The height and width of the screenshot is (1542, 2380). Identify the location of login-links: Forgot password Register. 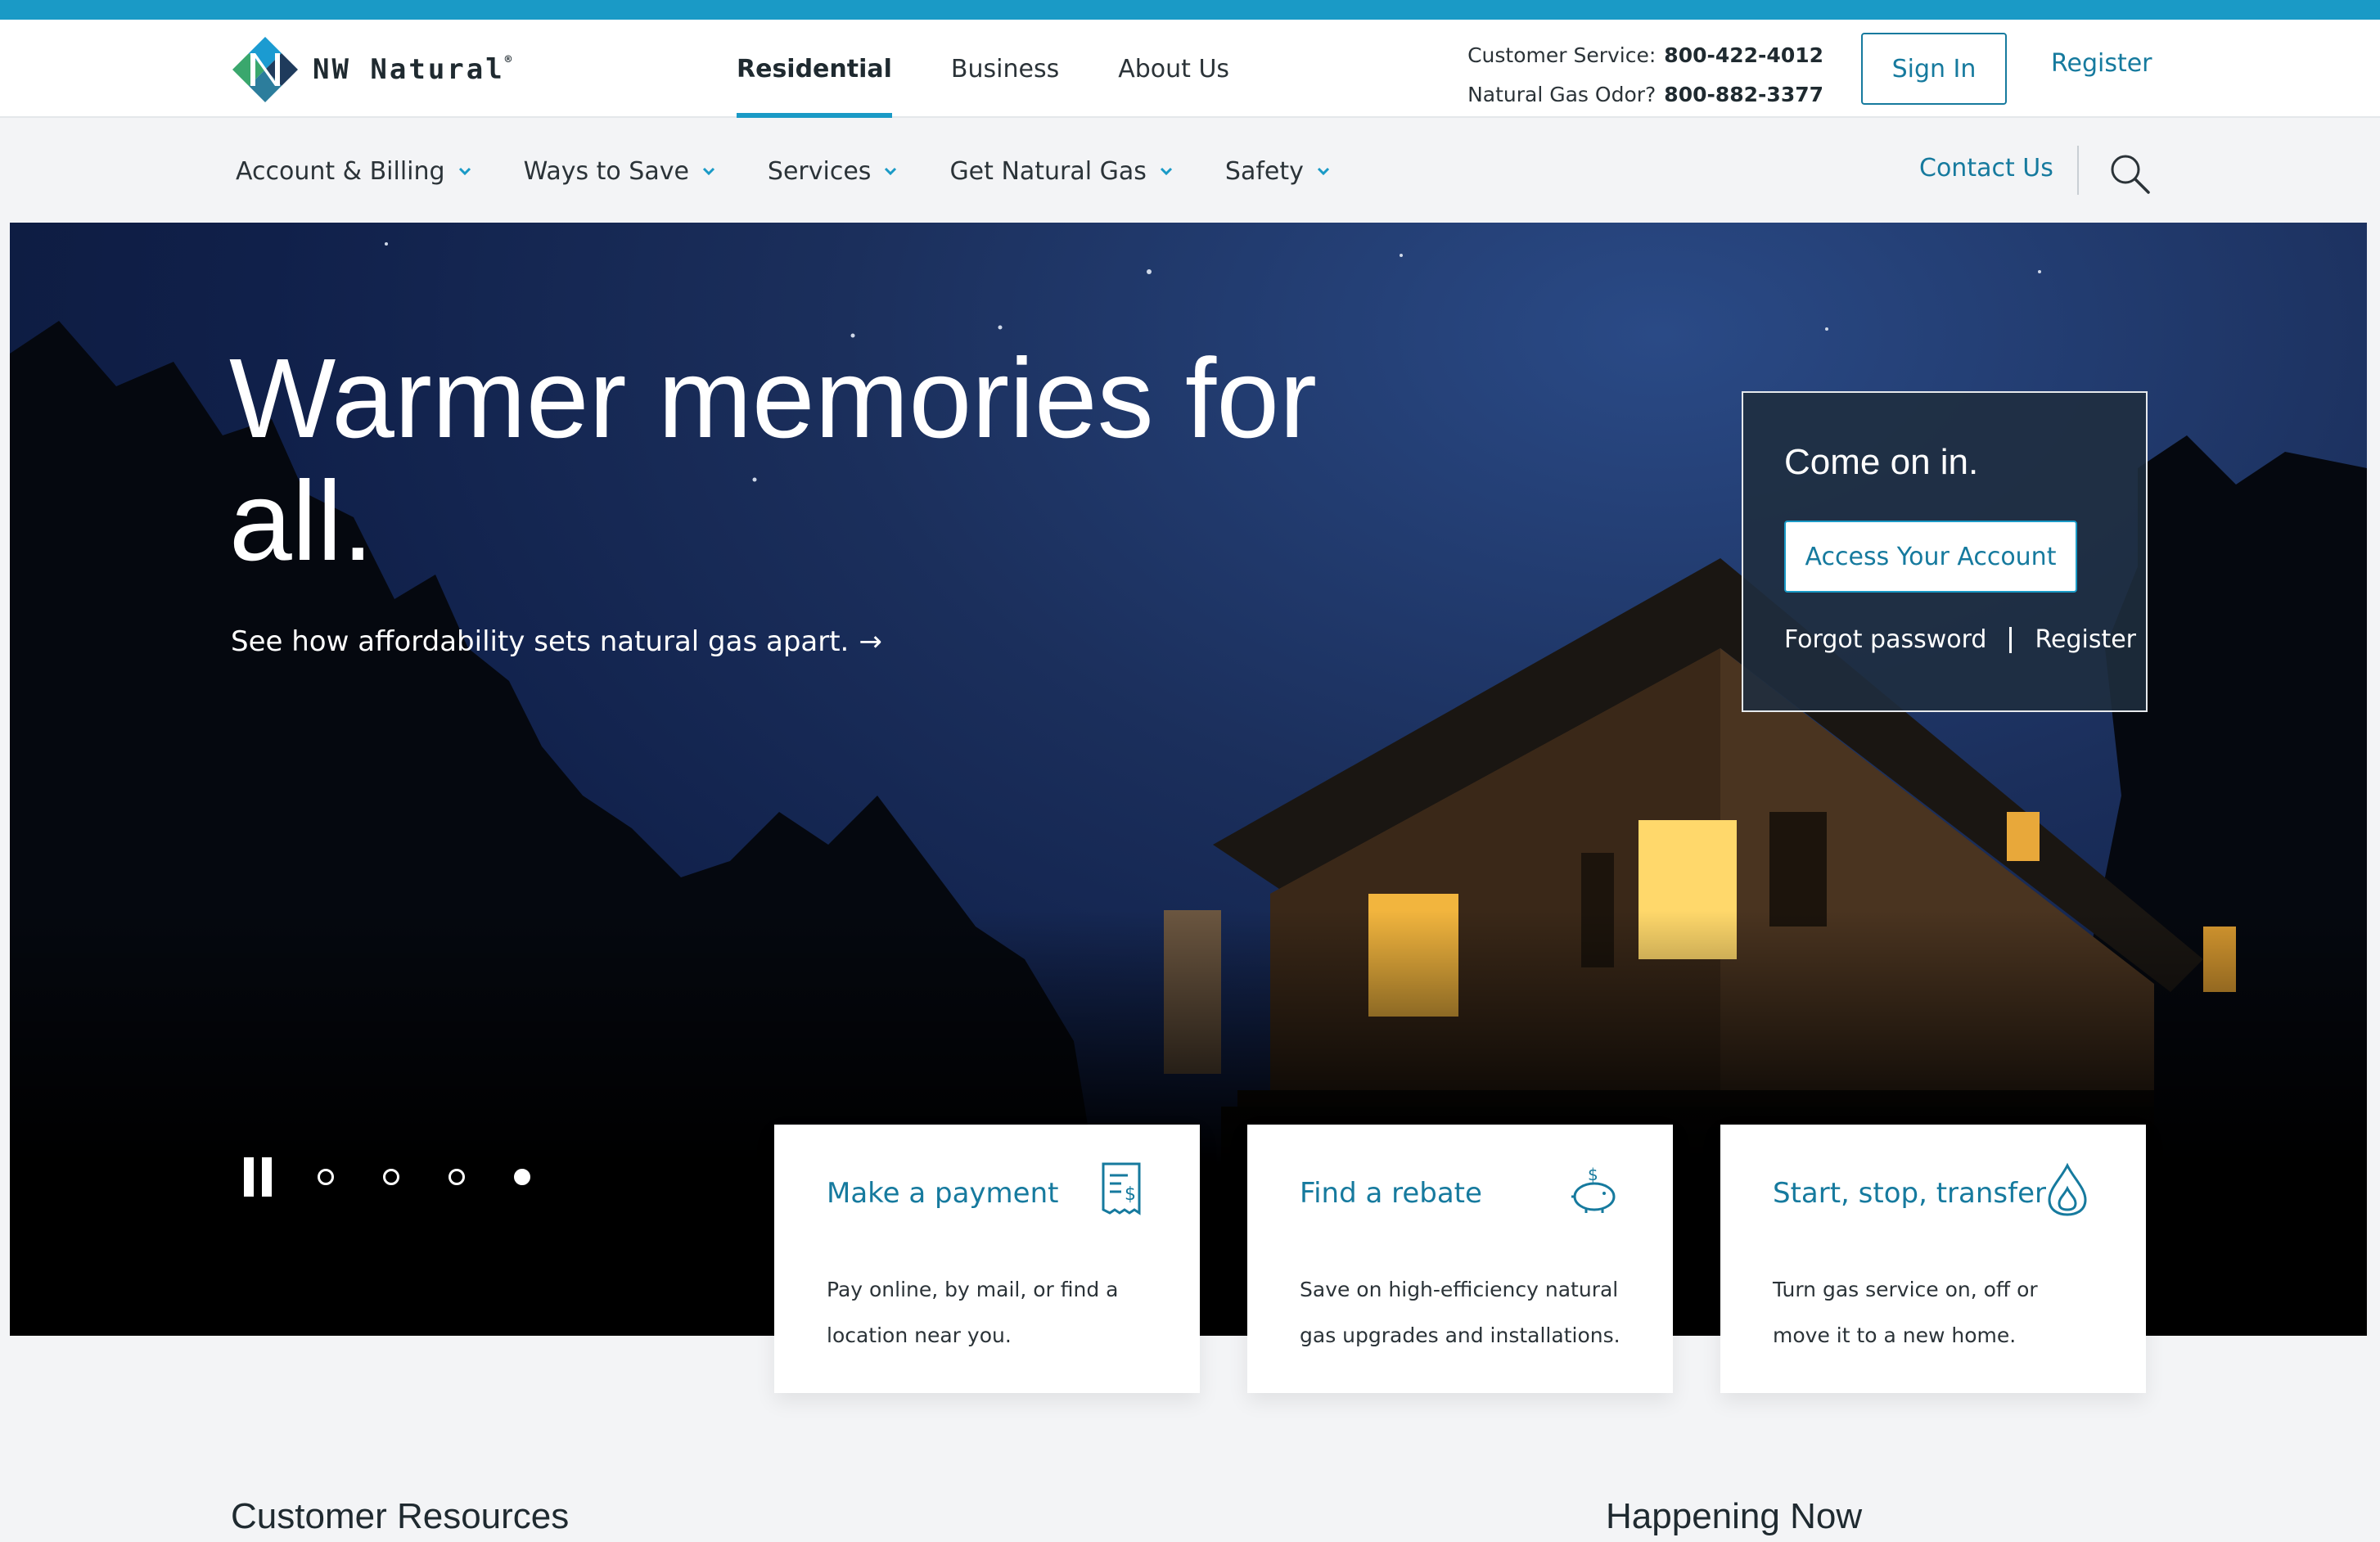
(1960, 640).